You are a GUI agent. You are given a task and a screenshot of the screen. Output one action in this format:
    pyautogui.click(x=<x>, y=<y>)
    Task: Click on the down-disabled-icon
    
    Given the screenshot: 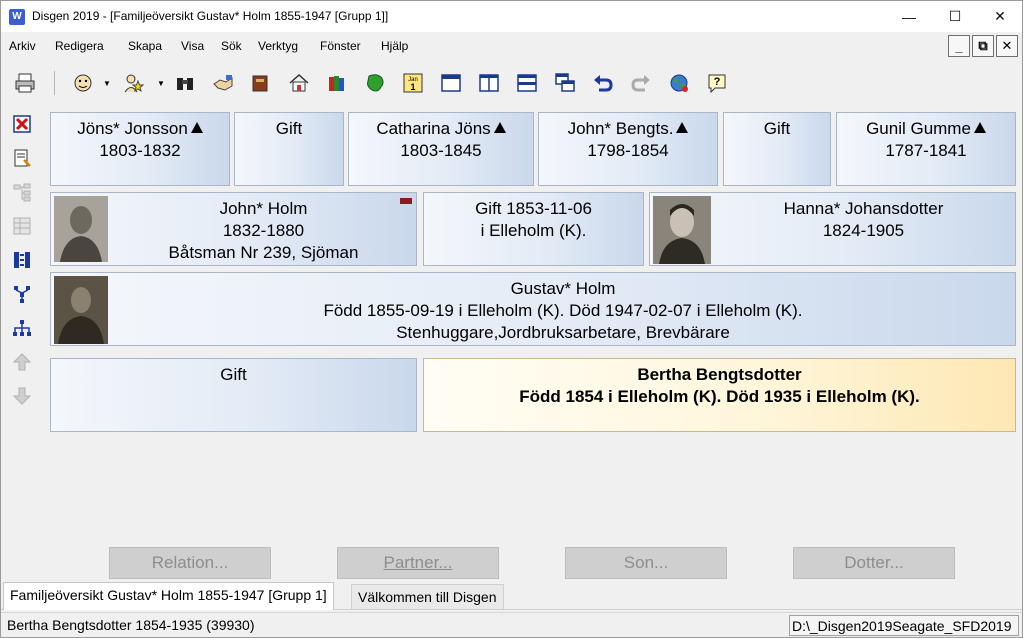 What is the action you would take?
    pyautogui.click(x=22, y=396)
    